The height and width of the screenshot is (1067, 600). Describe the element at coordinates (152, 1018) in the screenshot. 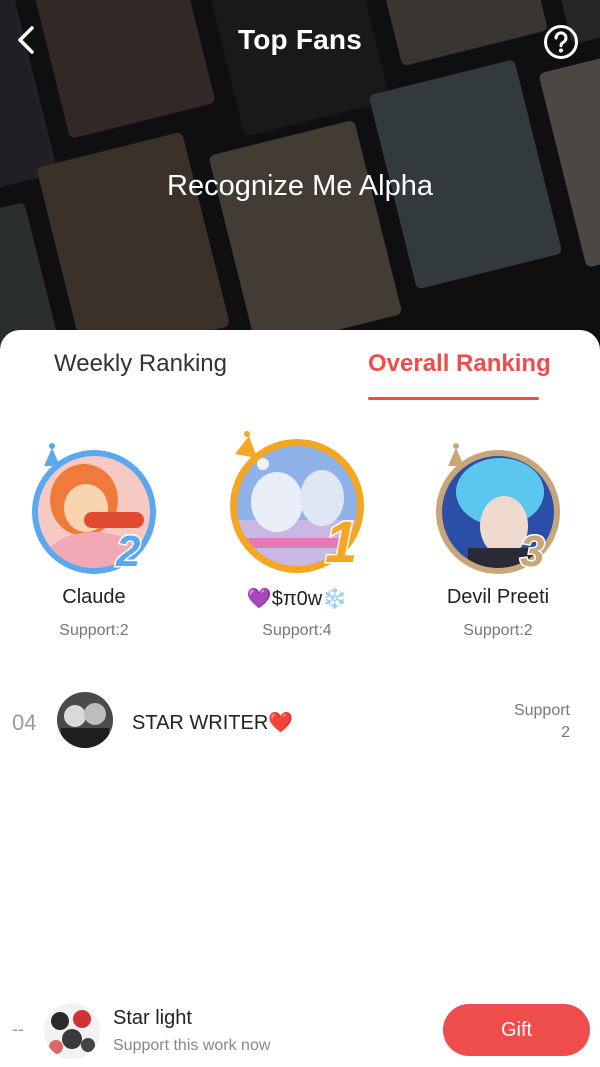

I see `my-name: Star light` at that location.